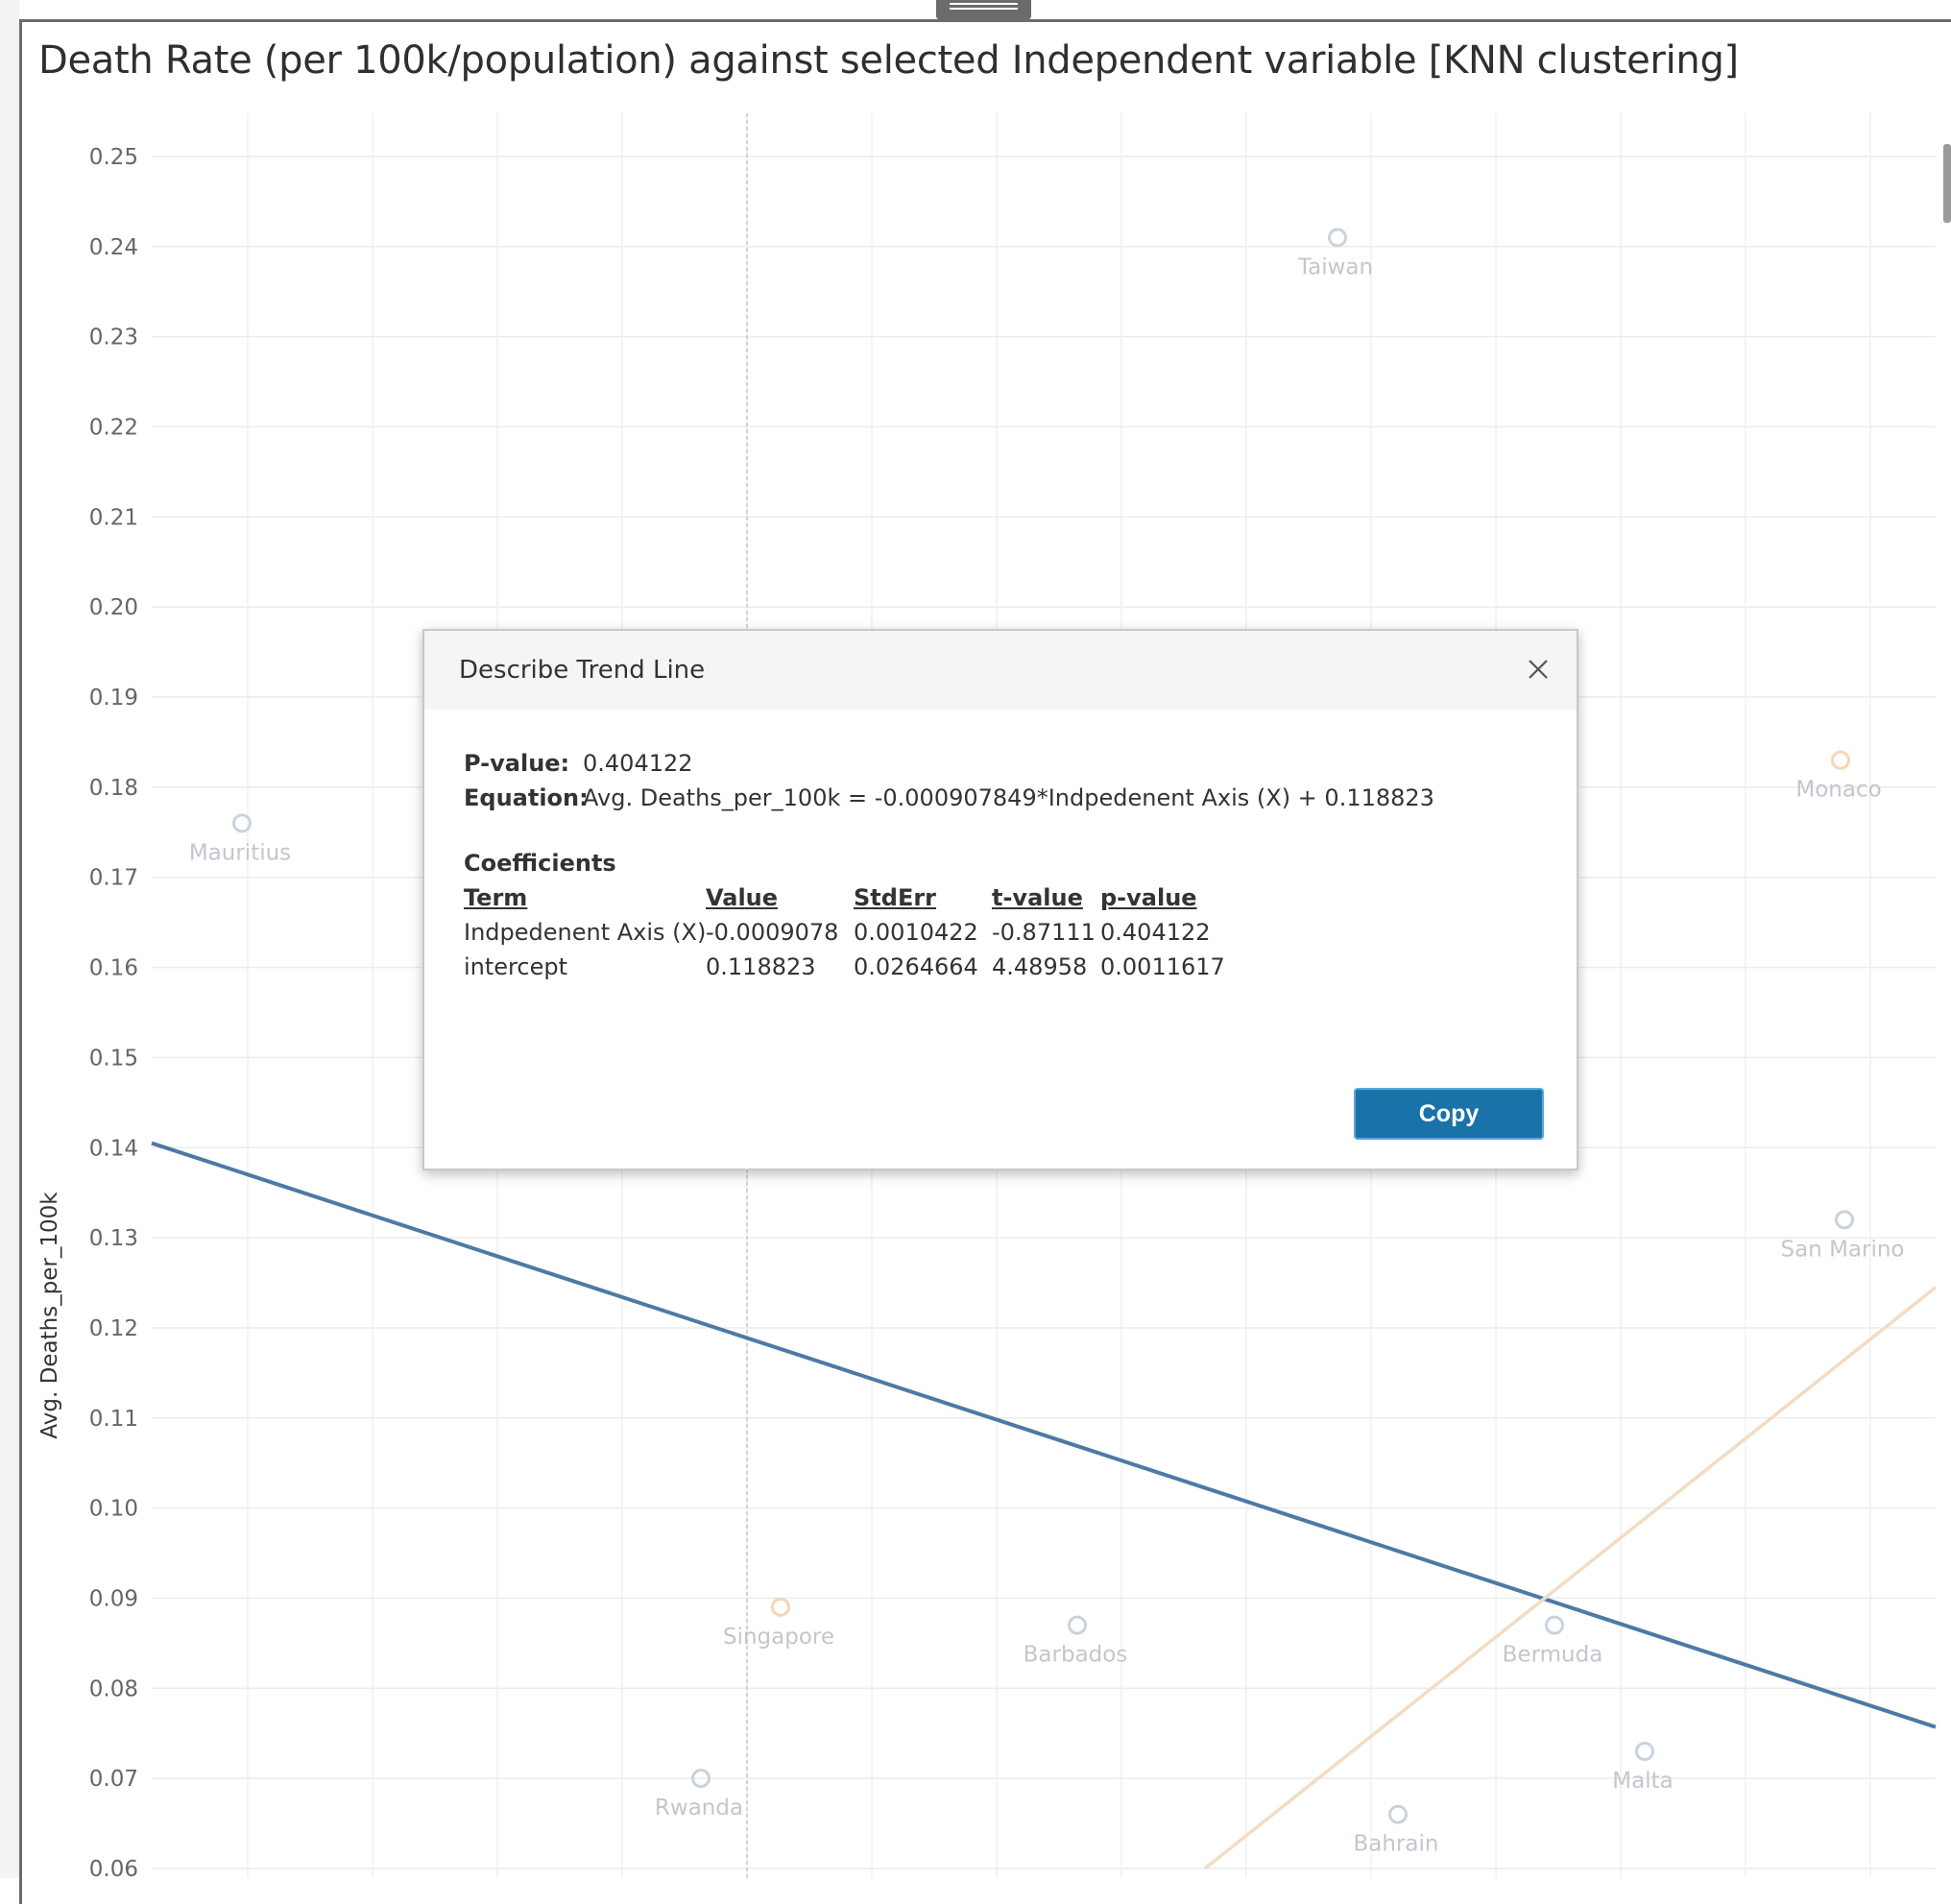 This screenshot has height=1904, width=1951. What do you see at coordinates (240, 853) in the screenshot?
I see `point-label: Mauritius` at bounding box center [240, 853].